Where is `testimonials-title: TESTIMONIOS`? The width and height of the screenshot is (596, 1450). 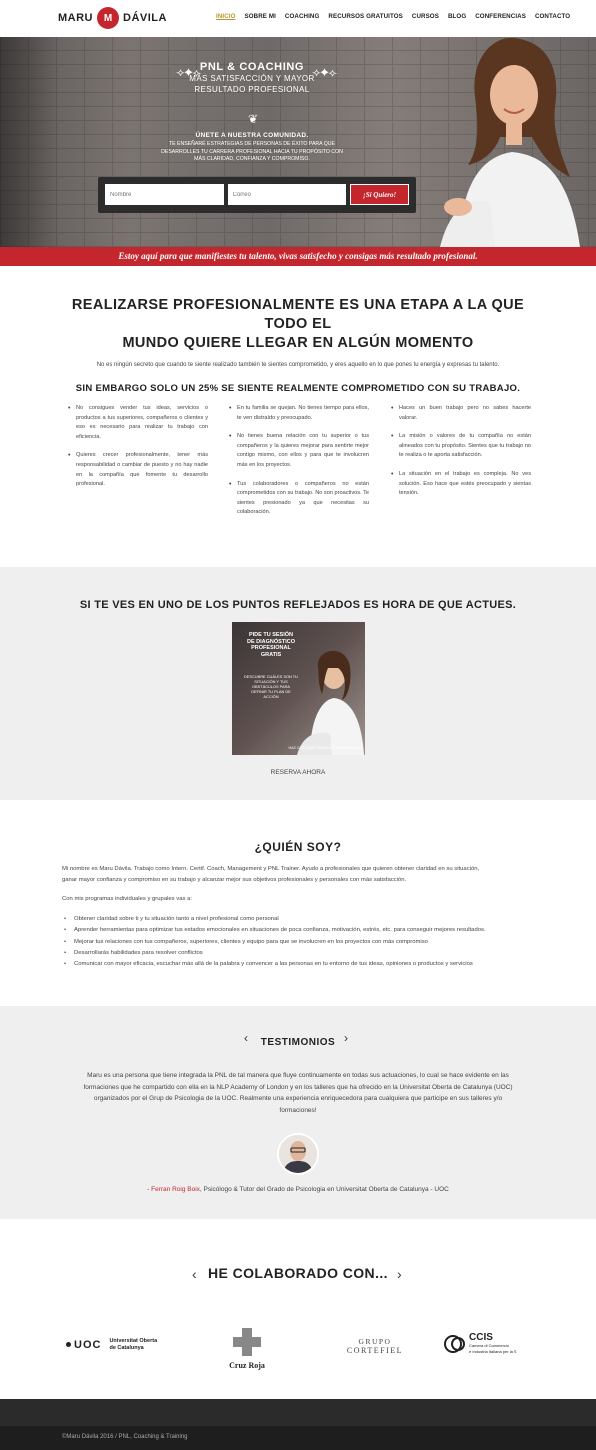 testimonials-title: TESTIMONIOS is located at coordinates (298, 1042).